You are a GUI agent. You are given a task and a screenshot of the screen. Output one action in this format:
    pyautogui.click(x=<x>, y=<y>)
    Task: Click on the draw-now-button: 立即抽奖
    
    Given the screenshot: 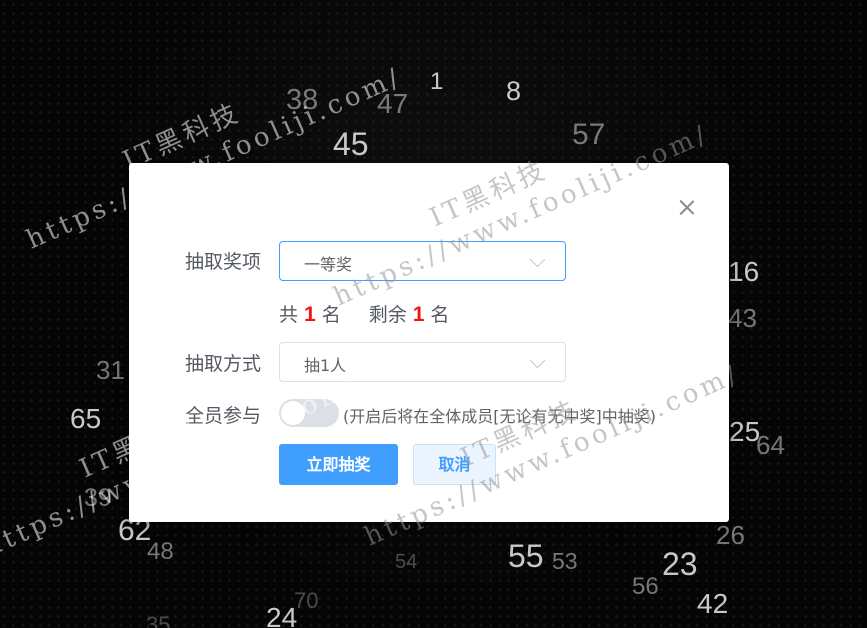 What is the action you would take?
    pyautogui.click(x=338, y=464)
    